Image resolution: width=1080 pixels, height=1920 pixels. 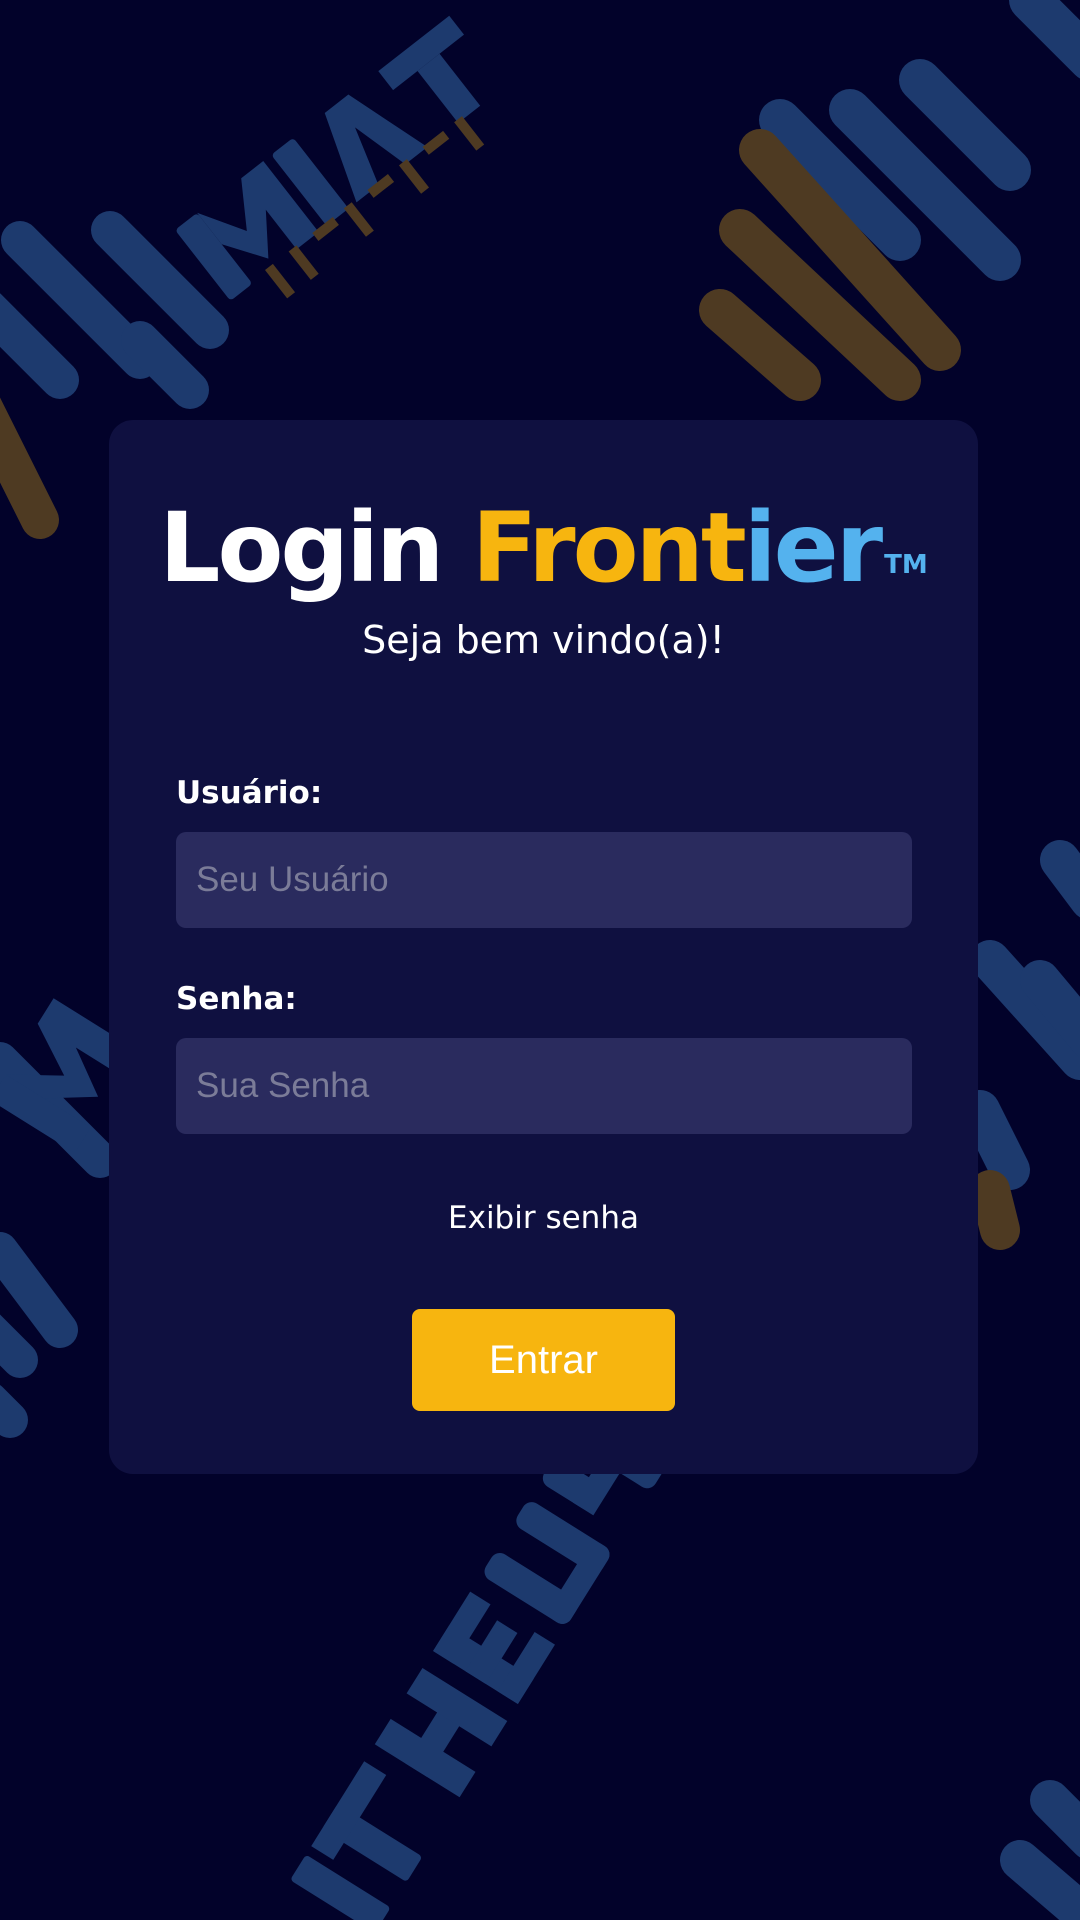 What do you see at coordinates (544, 880) in the screenshot?
I see `username-input` at bounding box center [544, 880].